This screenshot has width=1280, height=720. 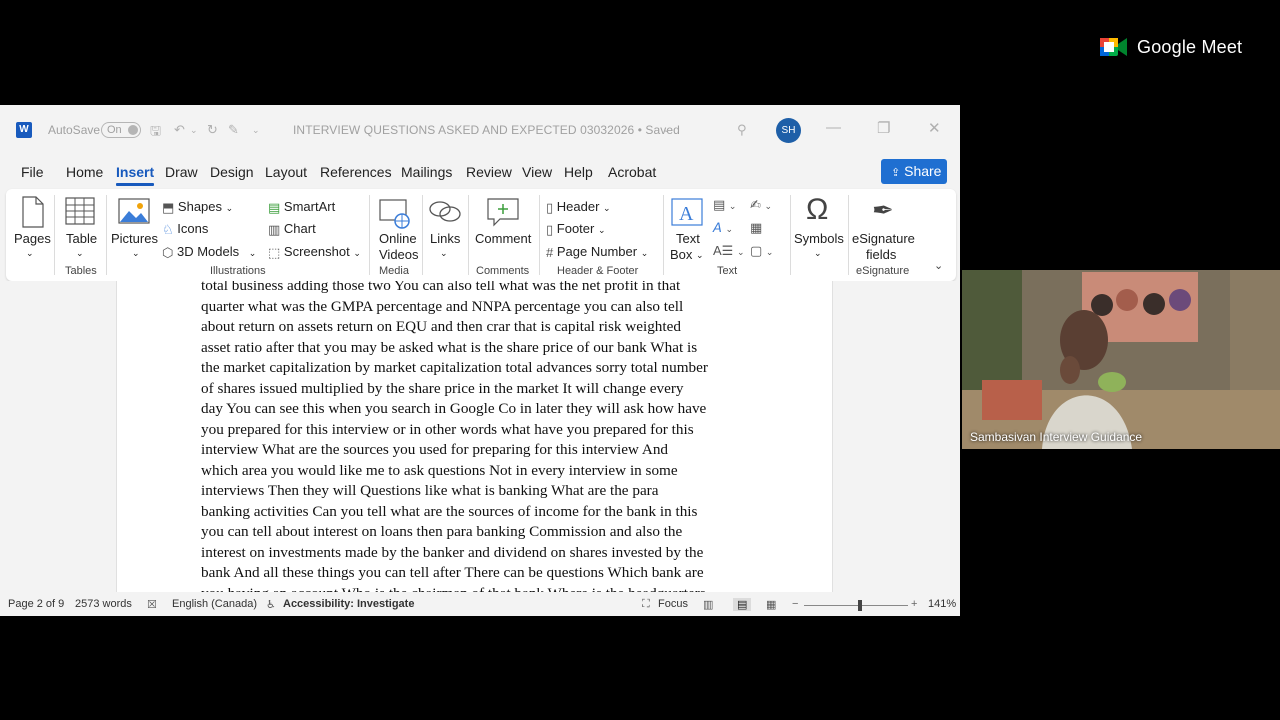 What do you see at coordinates (233, 130) in the screenshot?
I see `edit-icon: ✎` at bounding box center [233, 130].